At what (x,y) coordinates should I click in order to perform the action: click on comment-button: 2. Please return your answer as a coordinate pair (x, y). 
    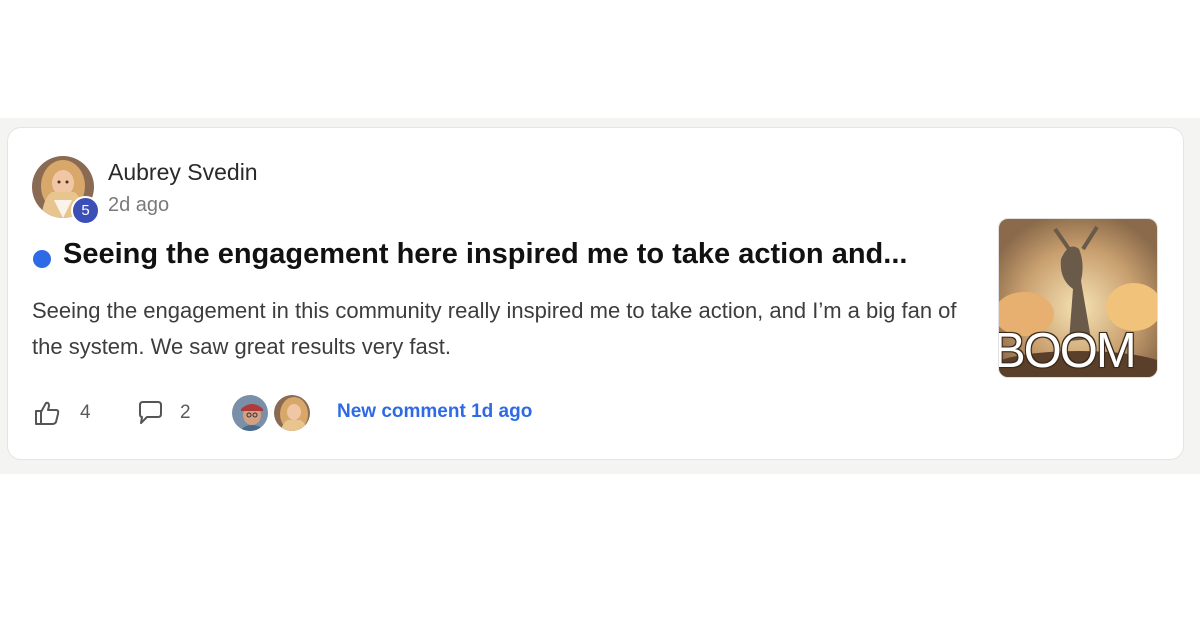
    Looking at the image, I should click on (163, 413).